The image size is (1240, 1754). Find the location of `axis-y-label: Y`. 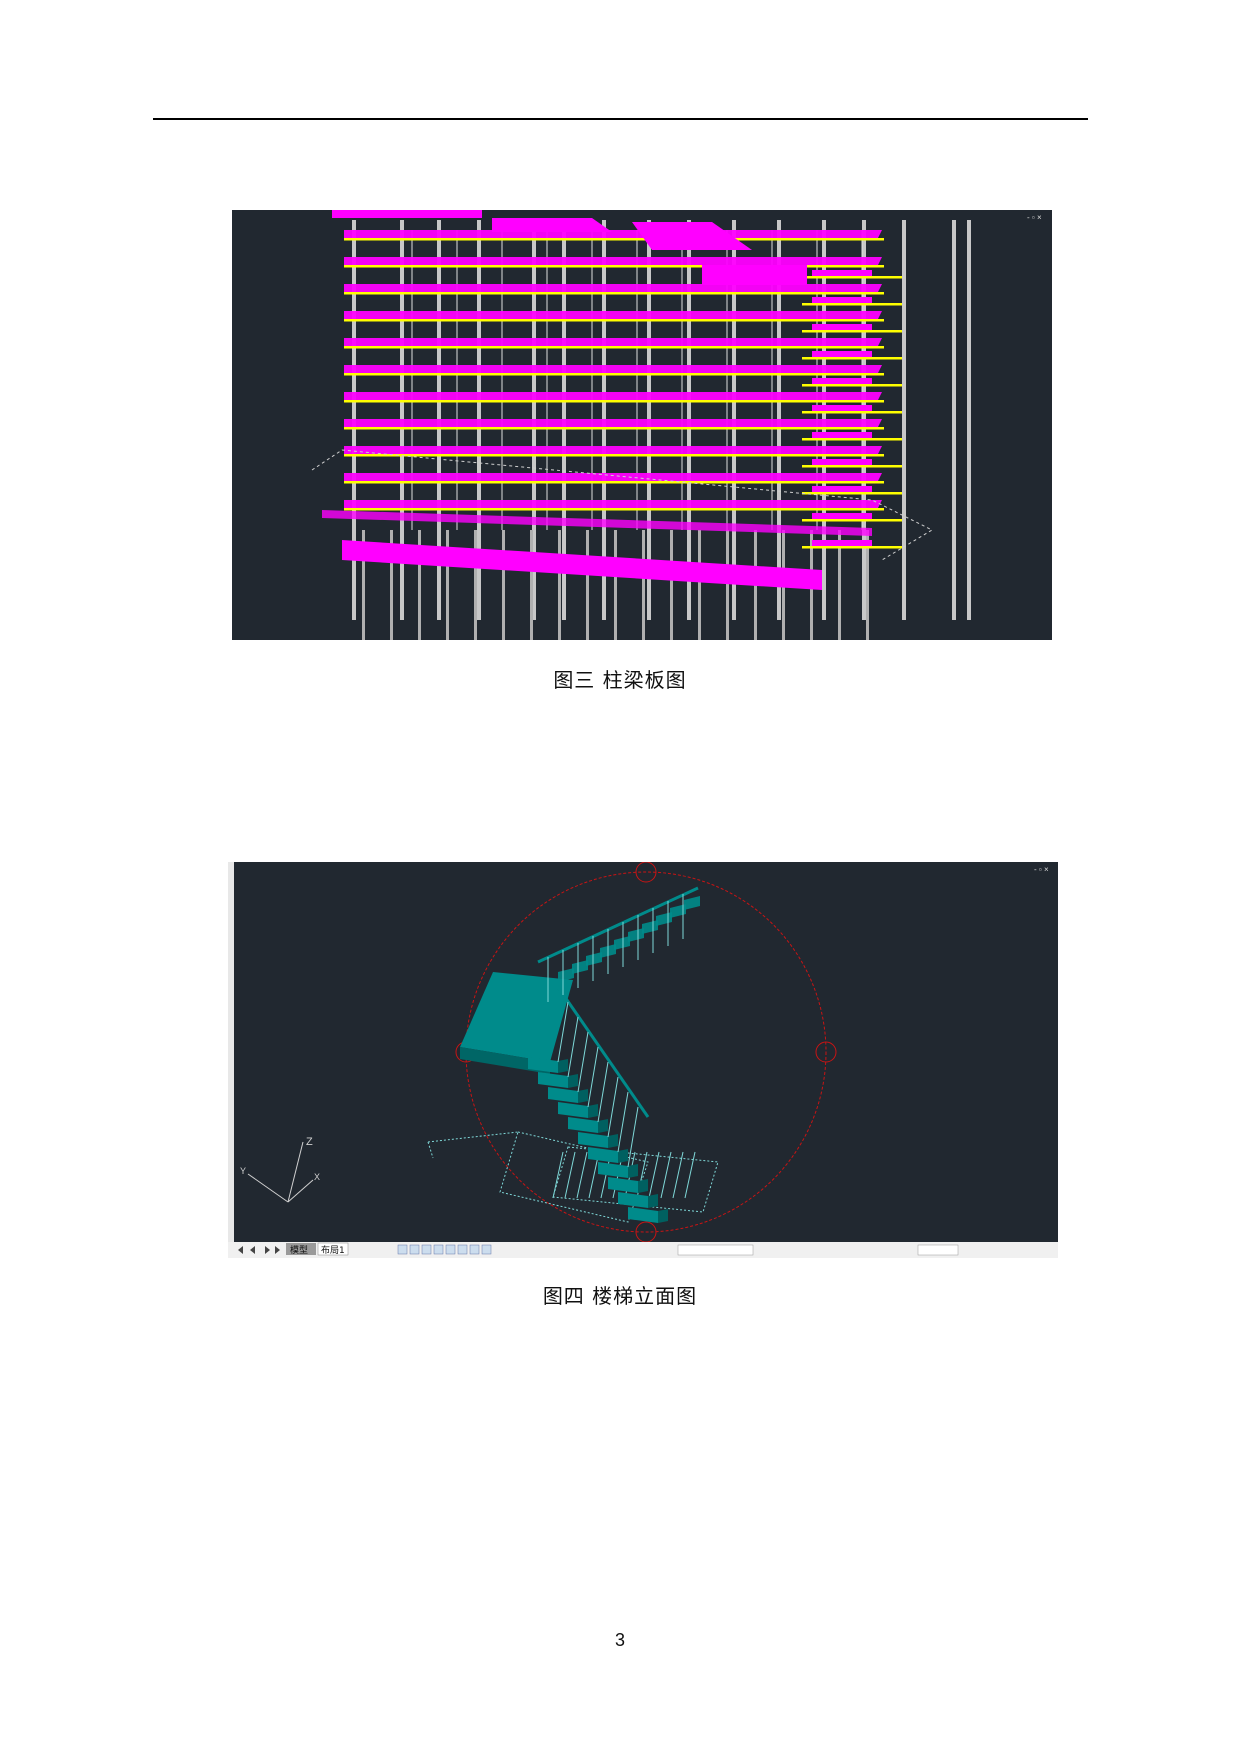

axis-y-label: Y is located at coordinates (243, 1171).